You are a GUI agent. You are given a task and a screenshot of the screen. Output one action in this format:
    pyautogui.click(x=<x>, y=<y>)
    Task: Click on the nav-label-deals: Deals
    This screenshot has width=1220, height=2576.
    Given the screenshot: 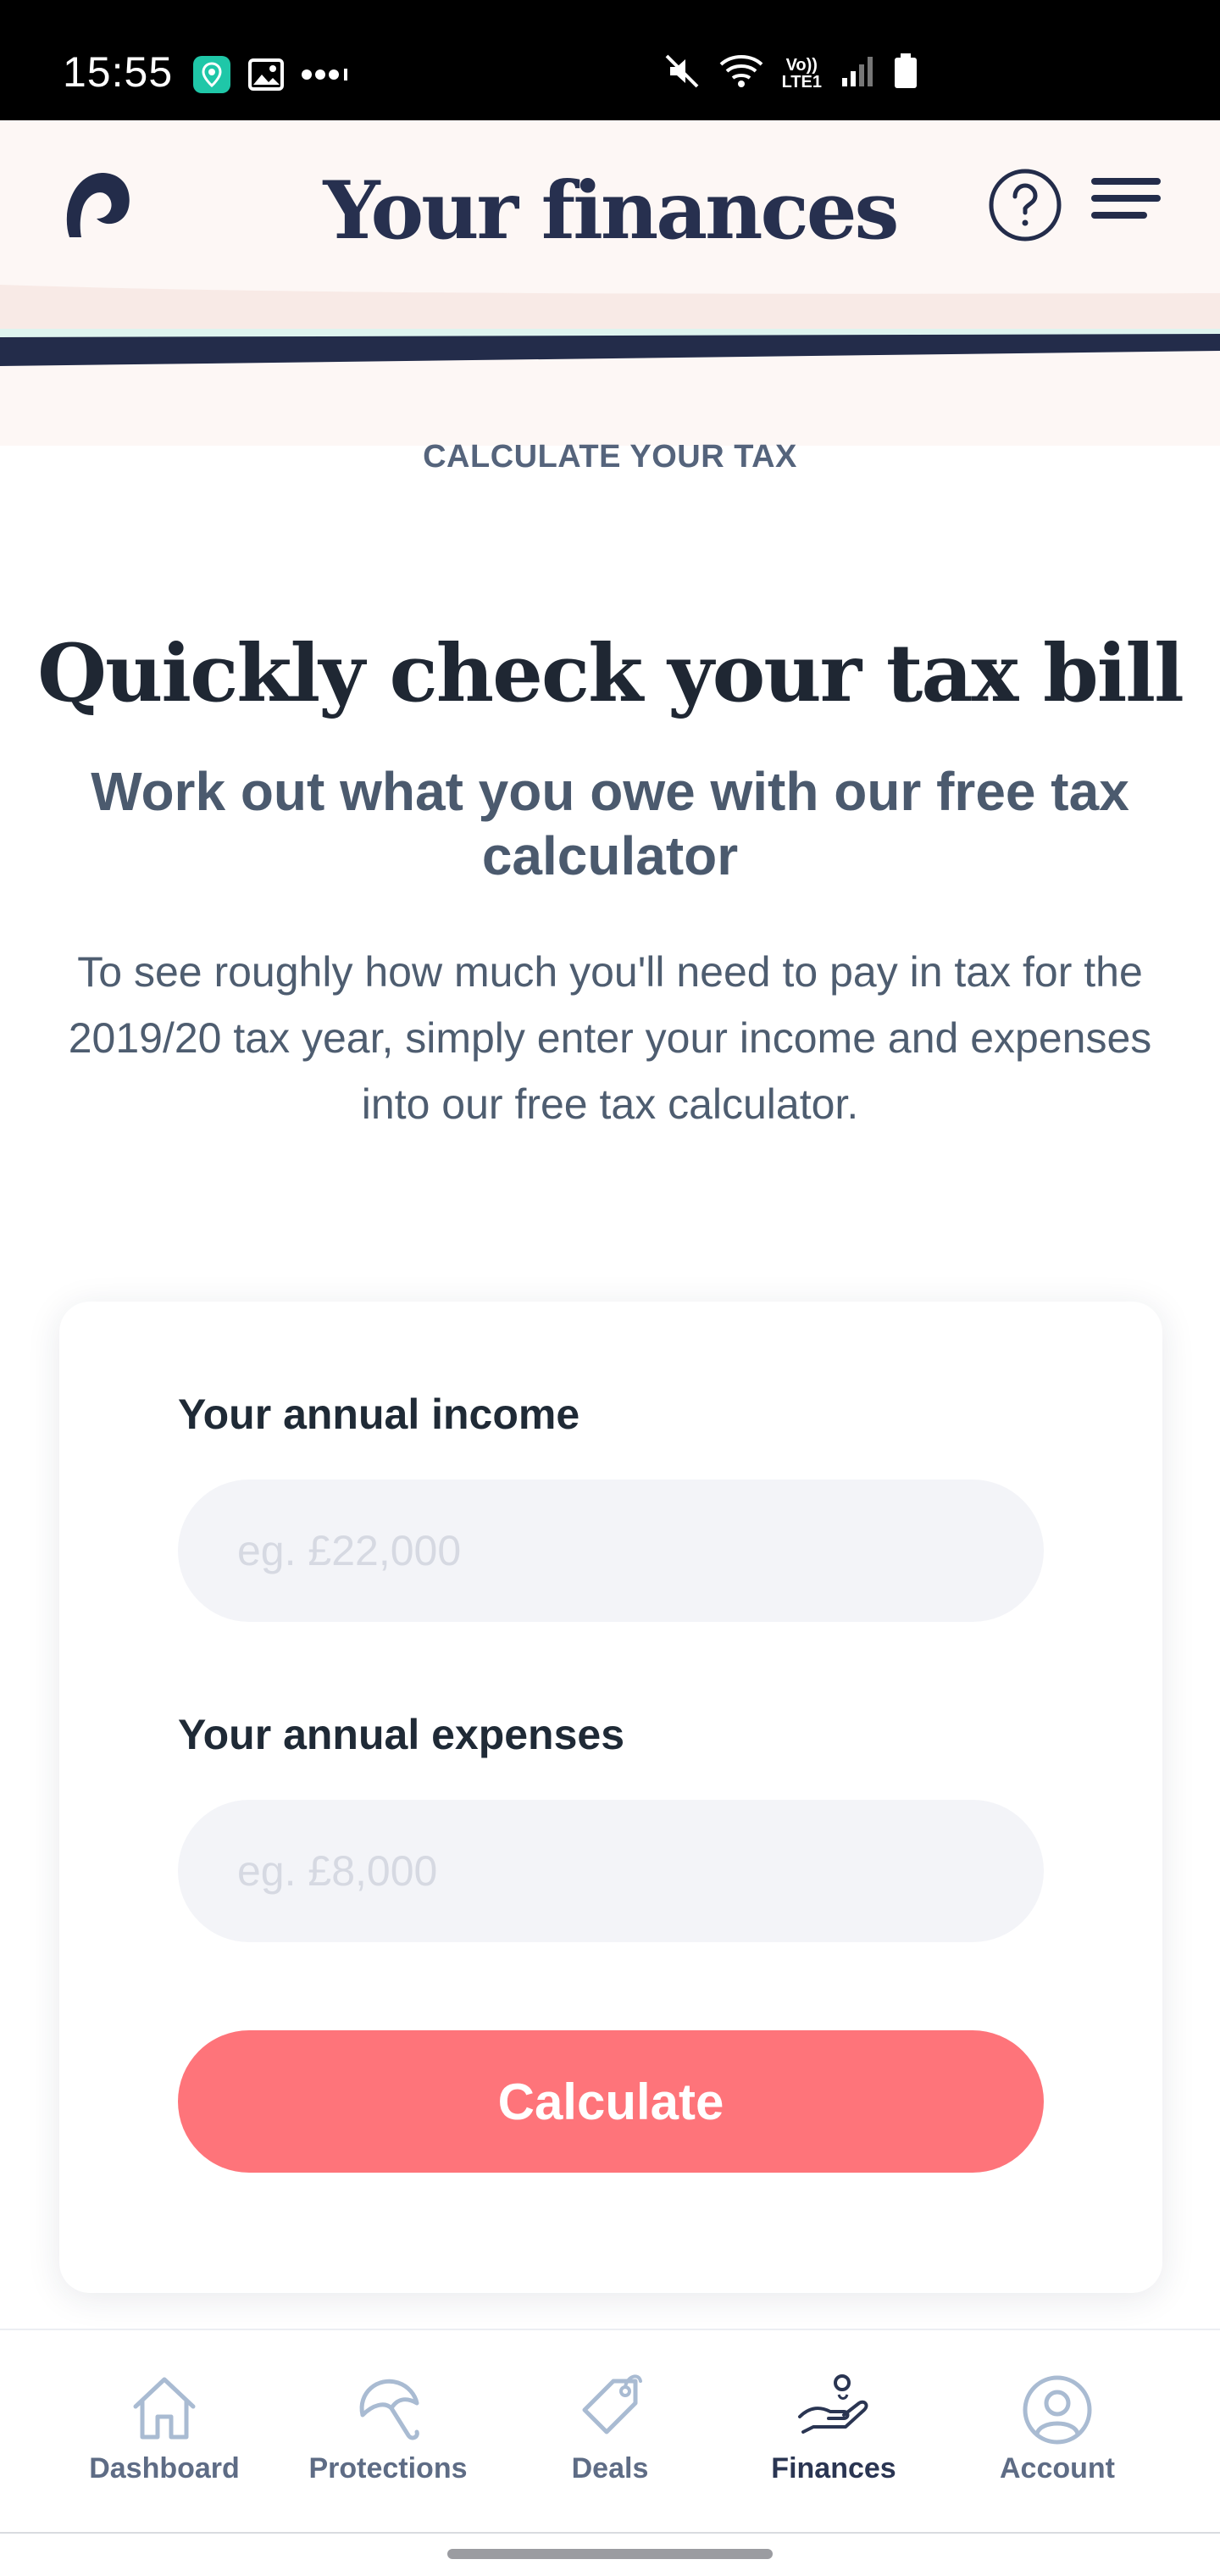 What is the action you would take?
    pyautogui.click(x=610, y=2468)
    